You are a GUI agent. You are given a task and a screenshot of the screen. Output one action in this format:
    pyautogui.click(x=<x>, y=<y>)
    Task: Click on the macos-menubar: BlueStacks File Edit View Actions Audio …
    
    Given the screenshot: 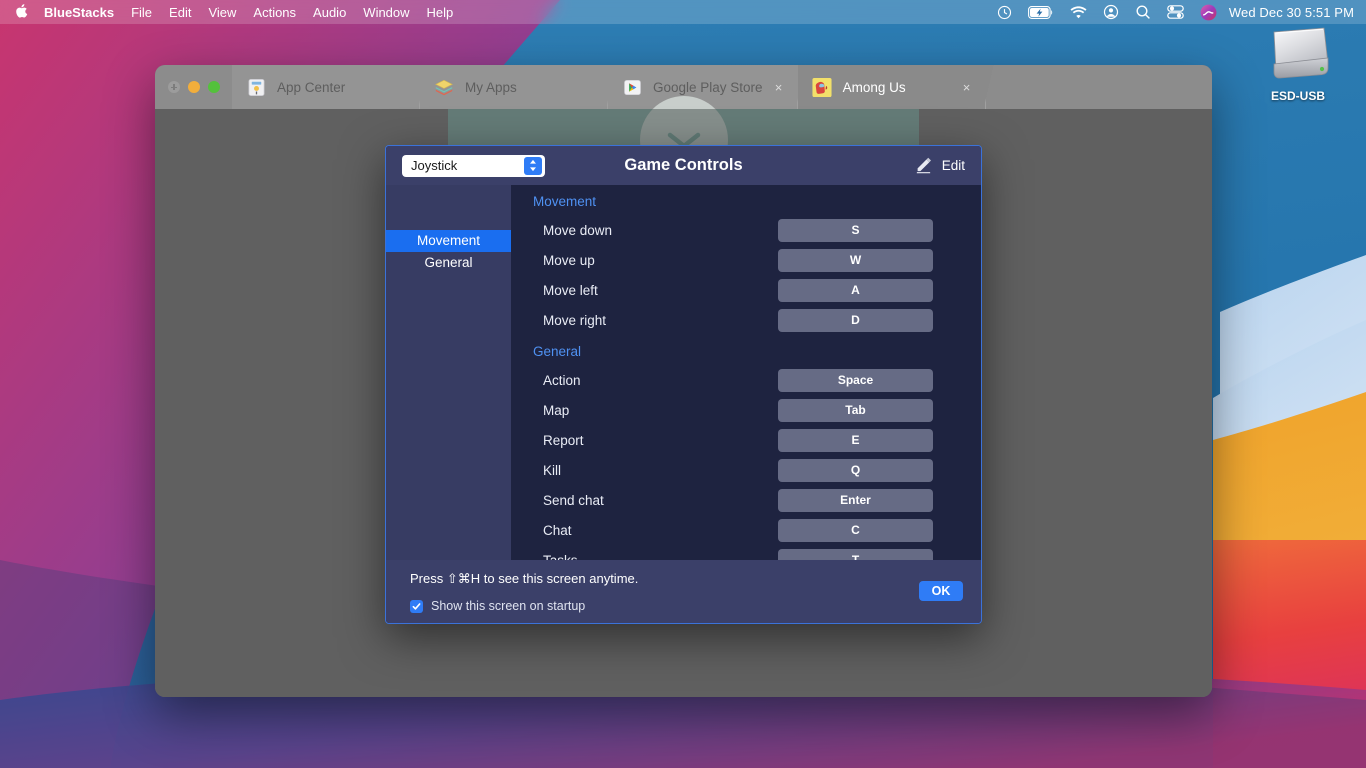 What is the action you would take?
    pyautogui.click(x=683, y=12)
    